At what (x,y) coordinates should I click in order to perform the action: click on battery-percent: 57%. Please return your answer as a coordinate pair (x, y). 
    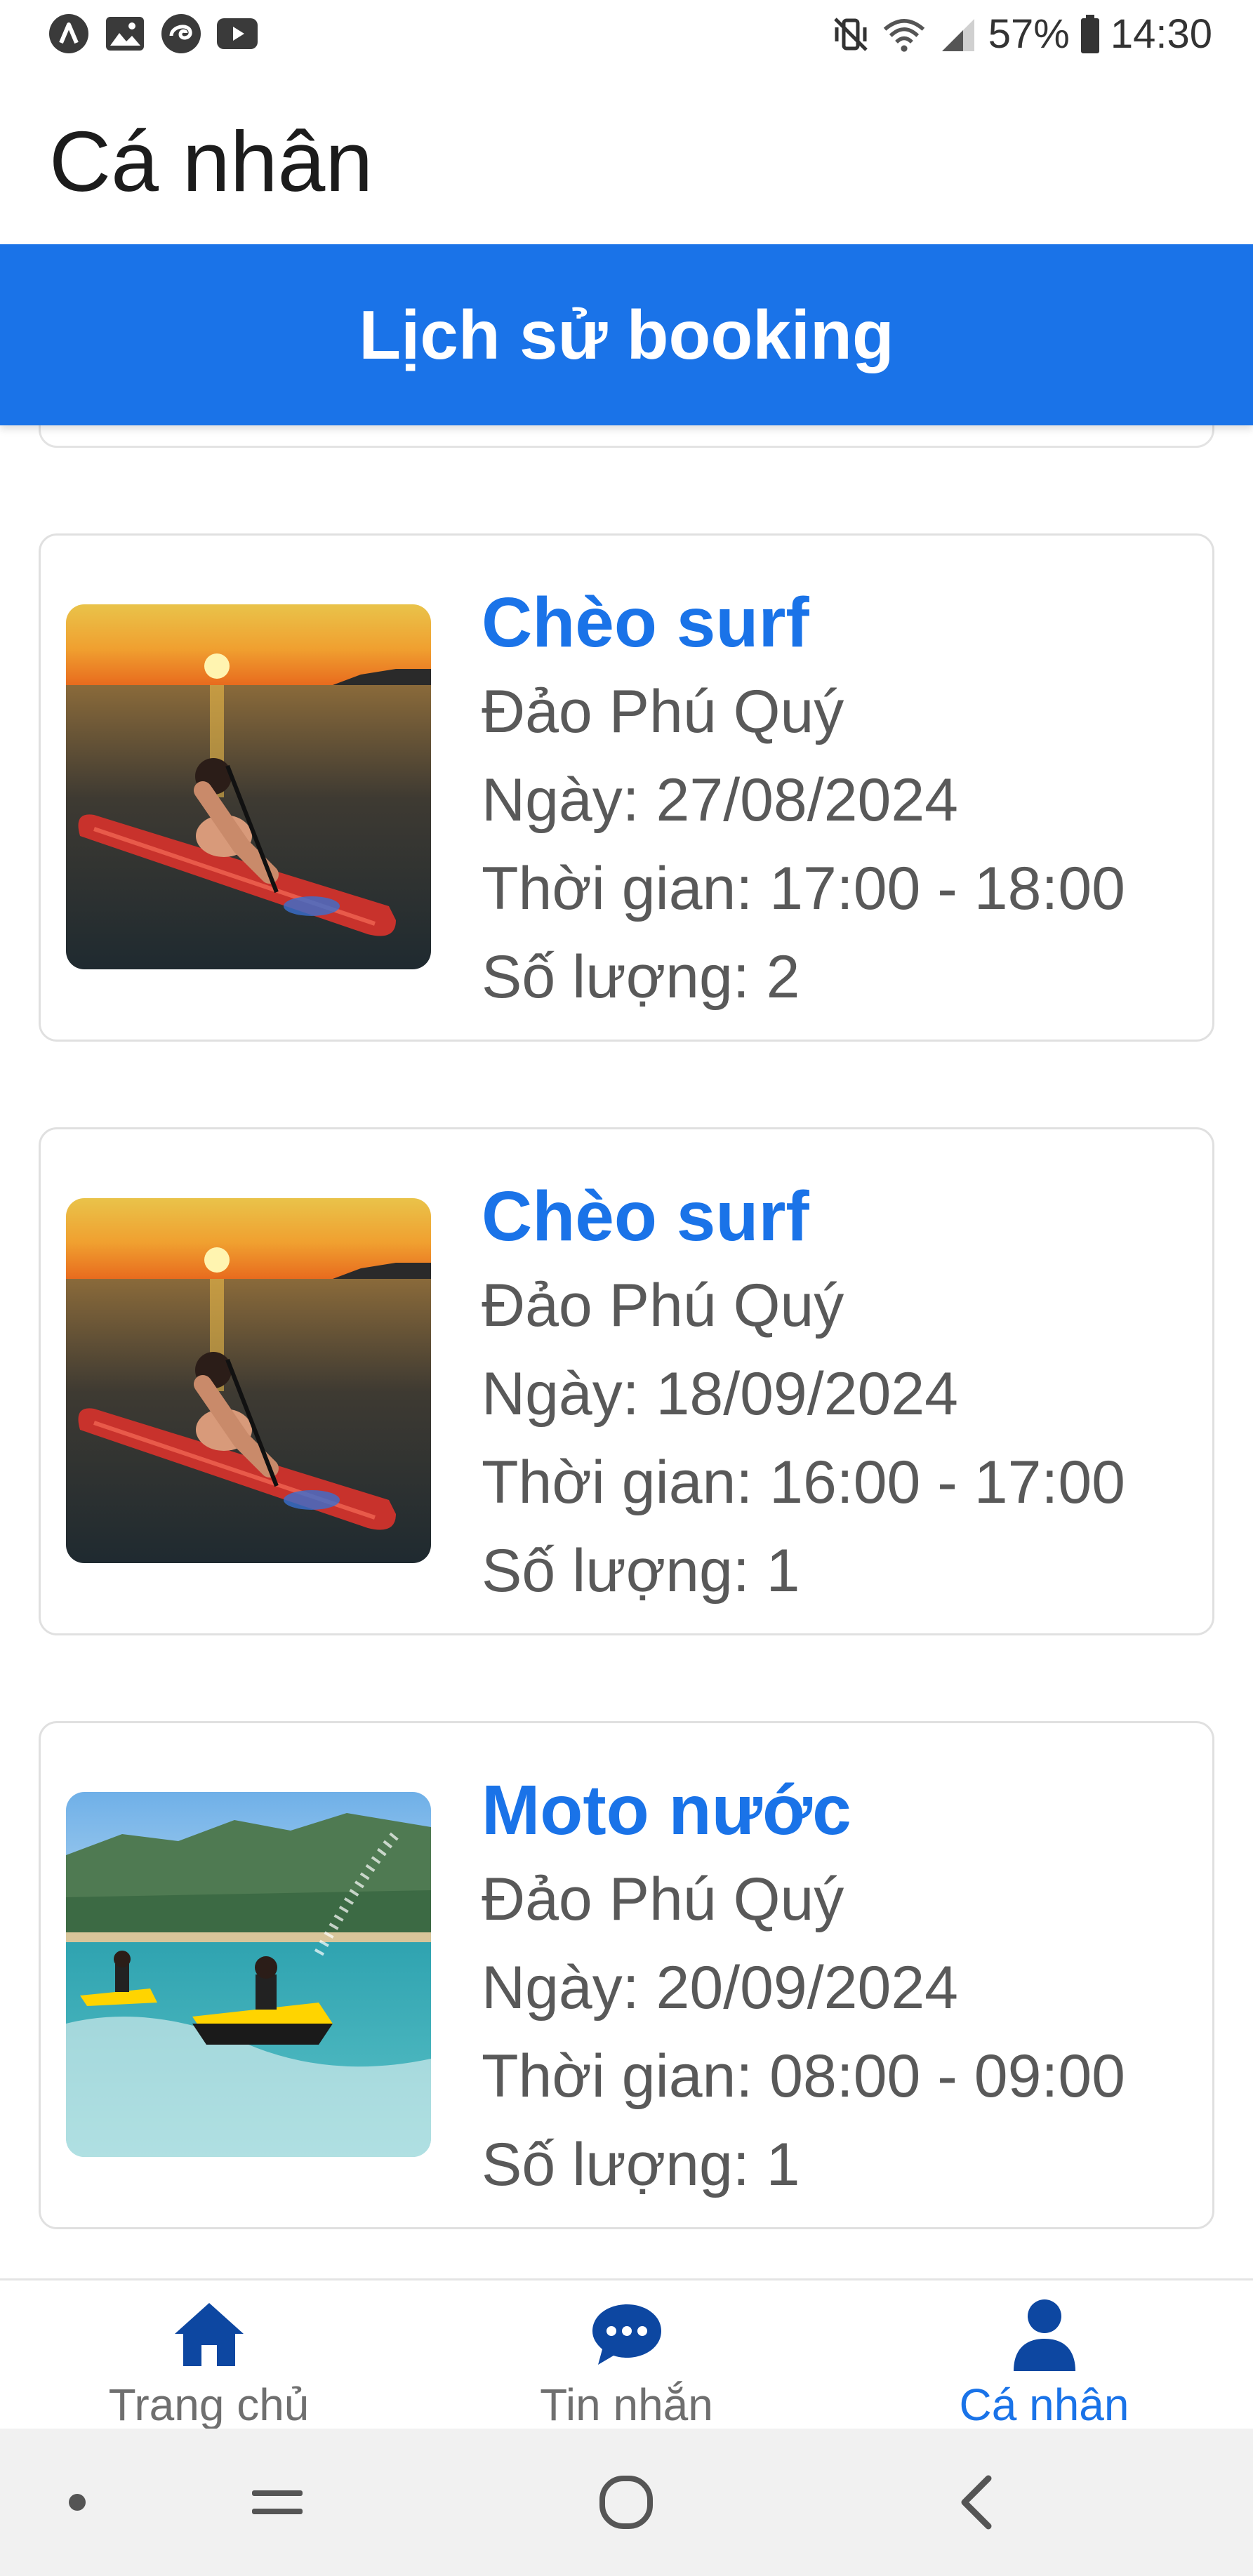
    Looking at the image, I should click on (1029, 34).